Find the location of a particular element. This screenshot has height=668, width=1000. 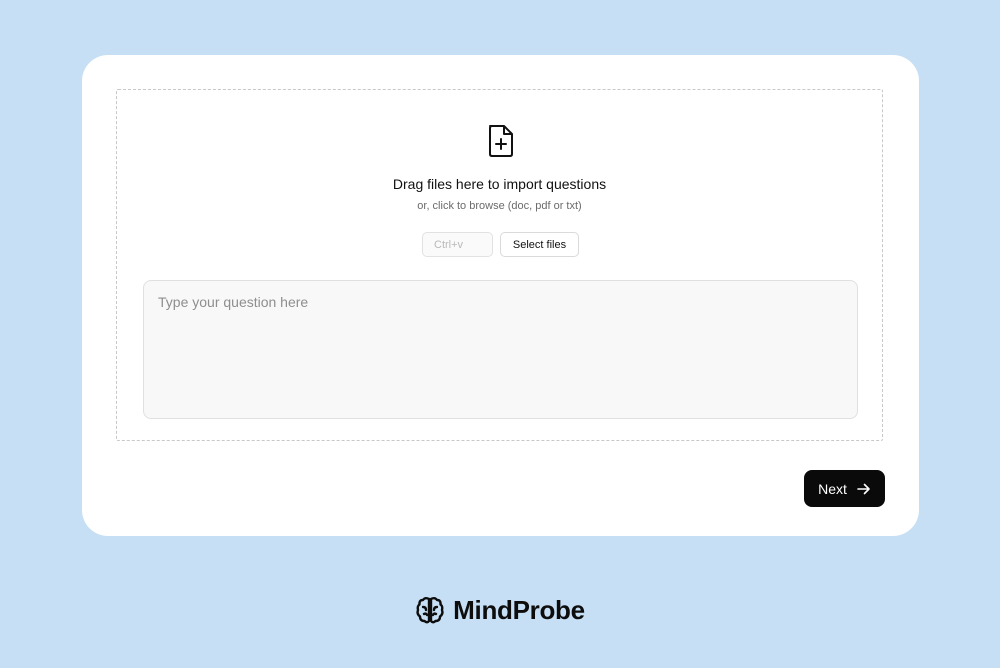

upload-buttons: Ctrl+v Select files is located at coordinates (500, 244).